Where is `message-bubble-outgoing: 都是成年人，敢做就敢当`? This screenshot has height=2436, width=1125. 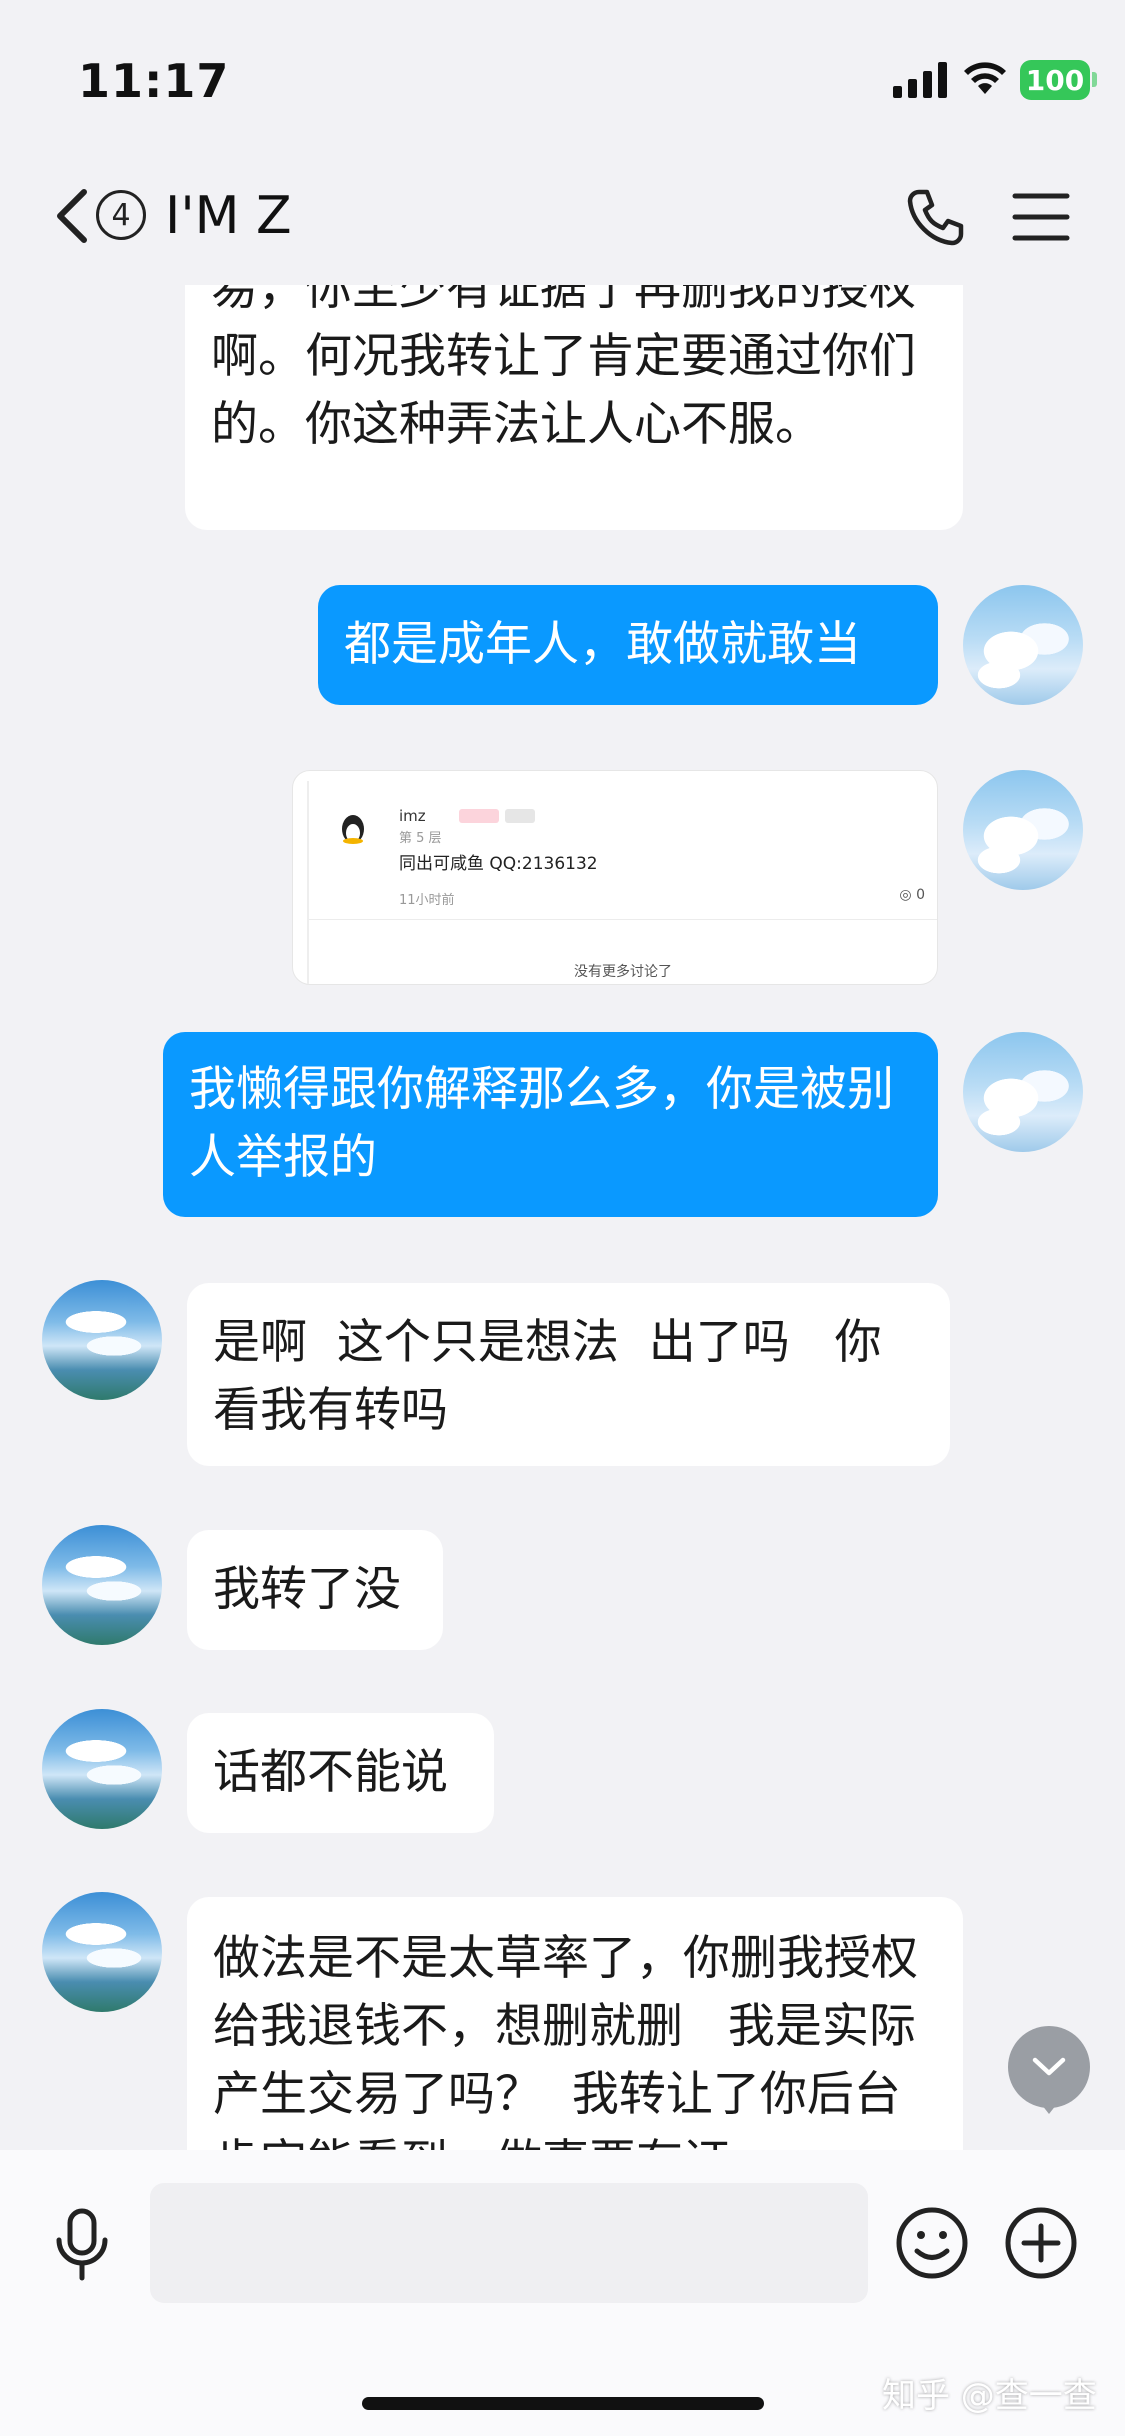 message-bubble-outgoing: 都是成年人，敢做就敢当 is located at coordinates (628, 645).